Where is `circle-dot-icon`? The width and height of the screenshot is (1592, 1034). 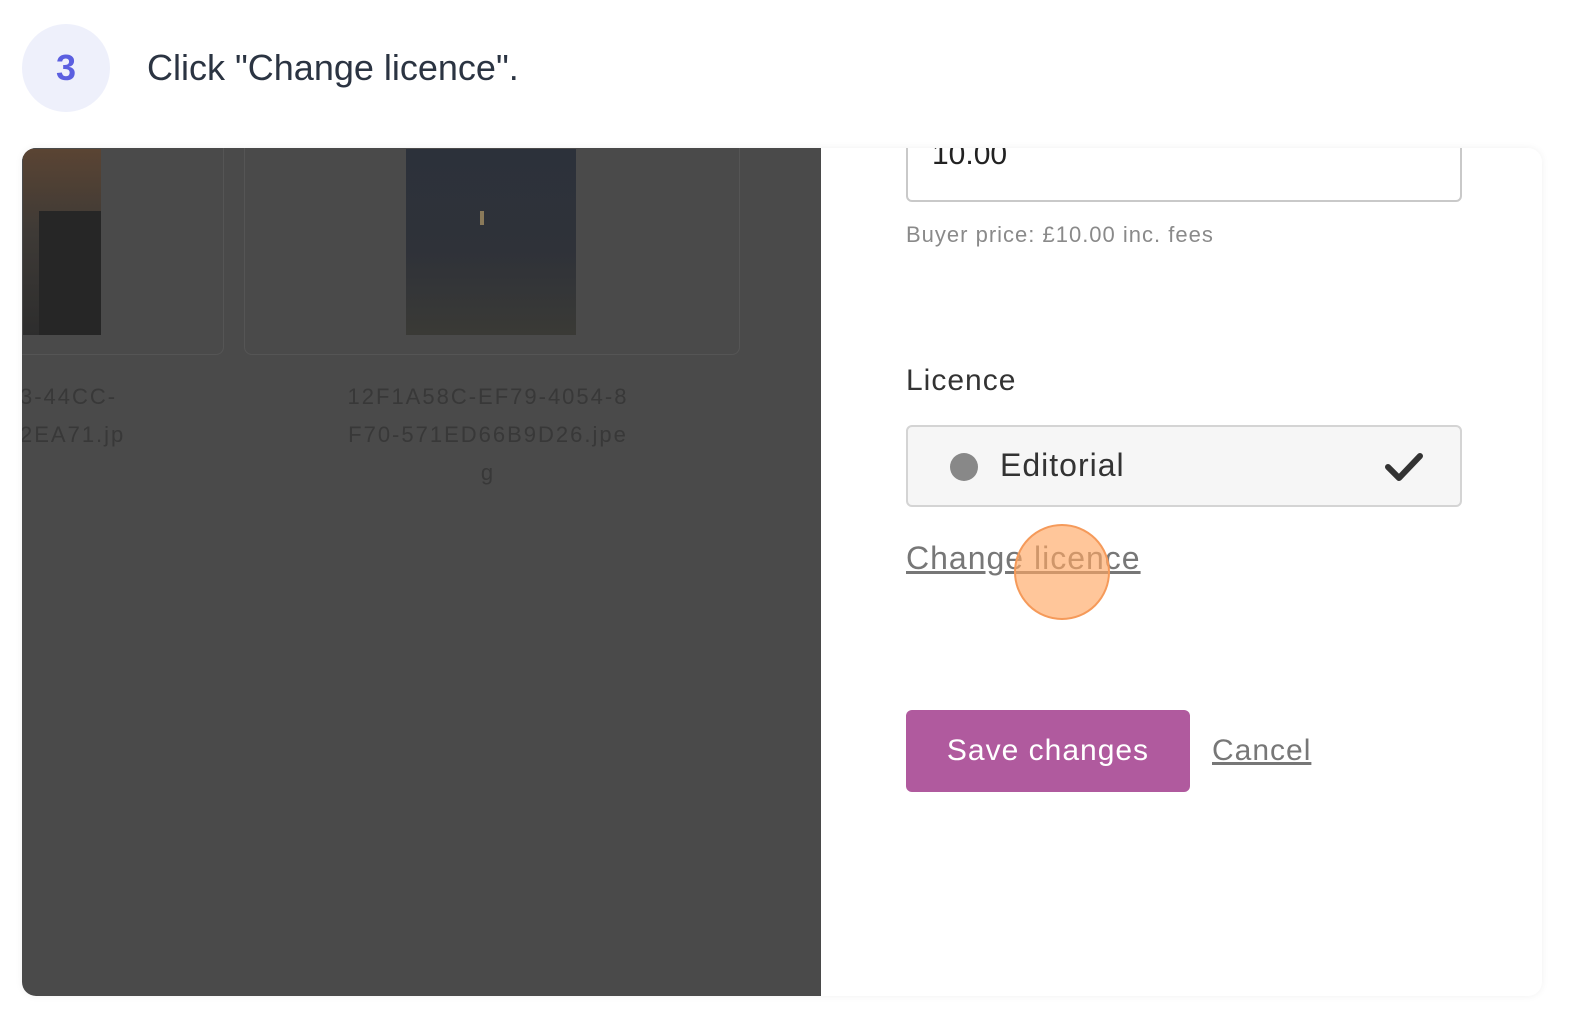 circle-dot-icon is located at coordinates (964, 467).